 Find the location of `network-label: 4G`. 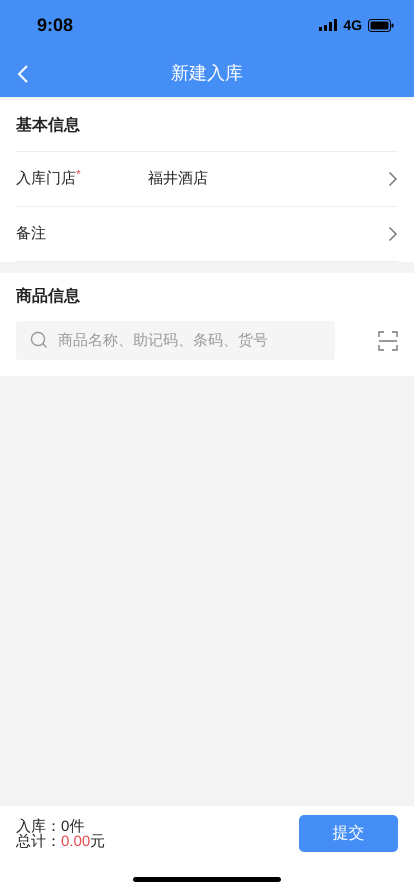

network-label: 4G is located at coordinates (352, 25).